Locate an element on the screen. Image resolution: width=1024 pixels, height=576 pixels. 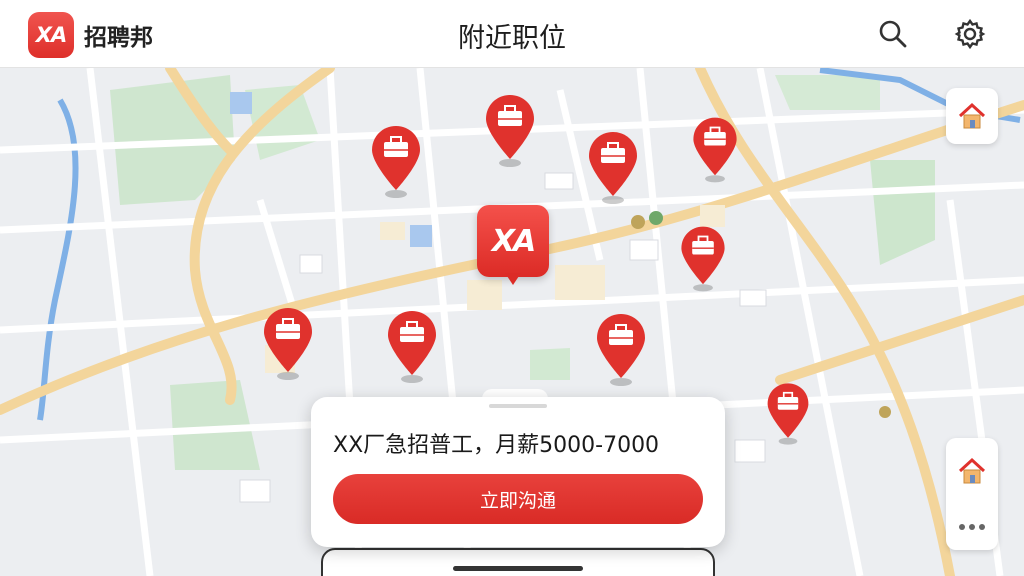
search-icon is located at coordinates (893, 34).